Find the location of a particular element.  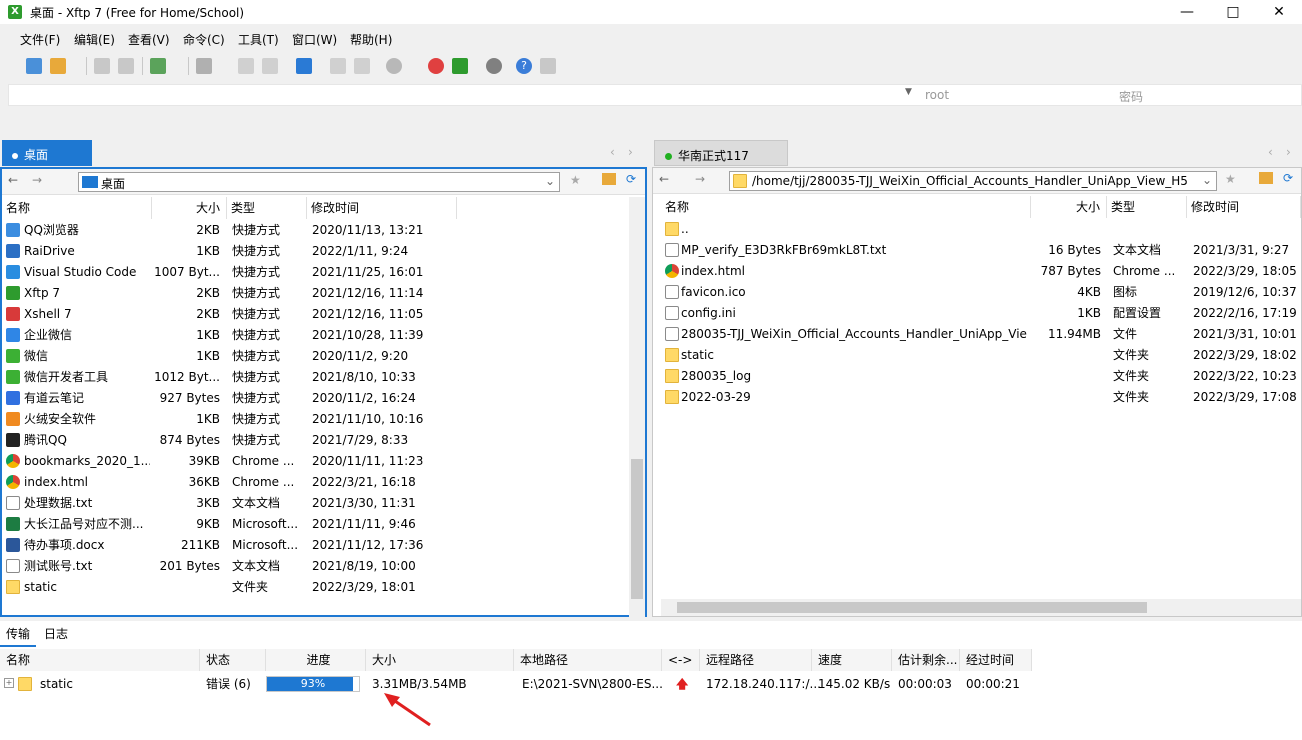

tab-transfer: 传输 is located at coordinates (18, 634).